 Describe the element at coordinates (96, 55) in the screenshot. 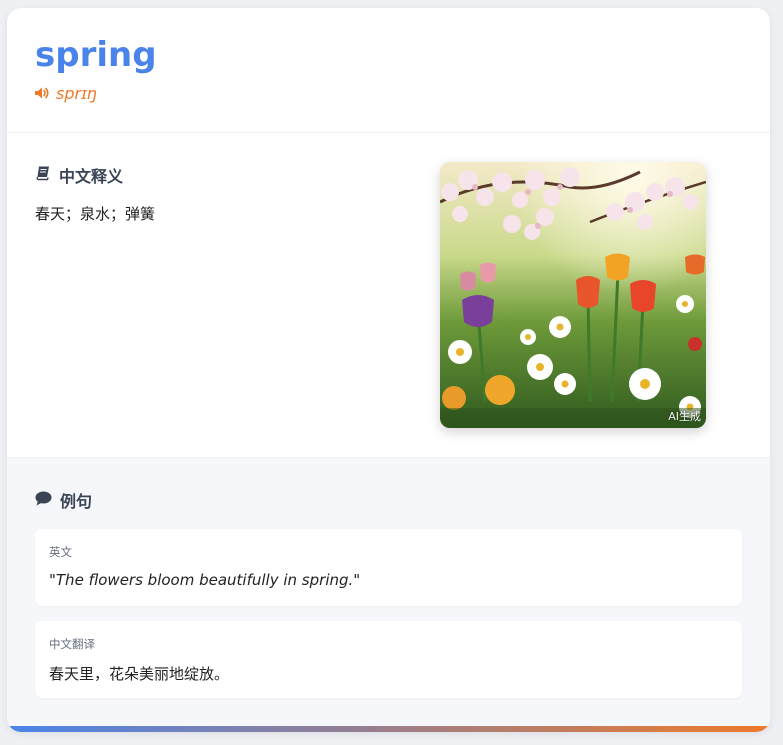

I see `headword: spring` at that location.